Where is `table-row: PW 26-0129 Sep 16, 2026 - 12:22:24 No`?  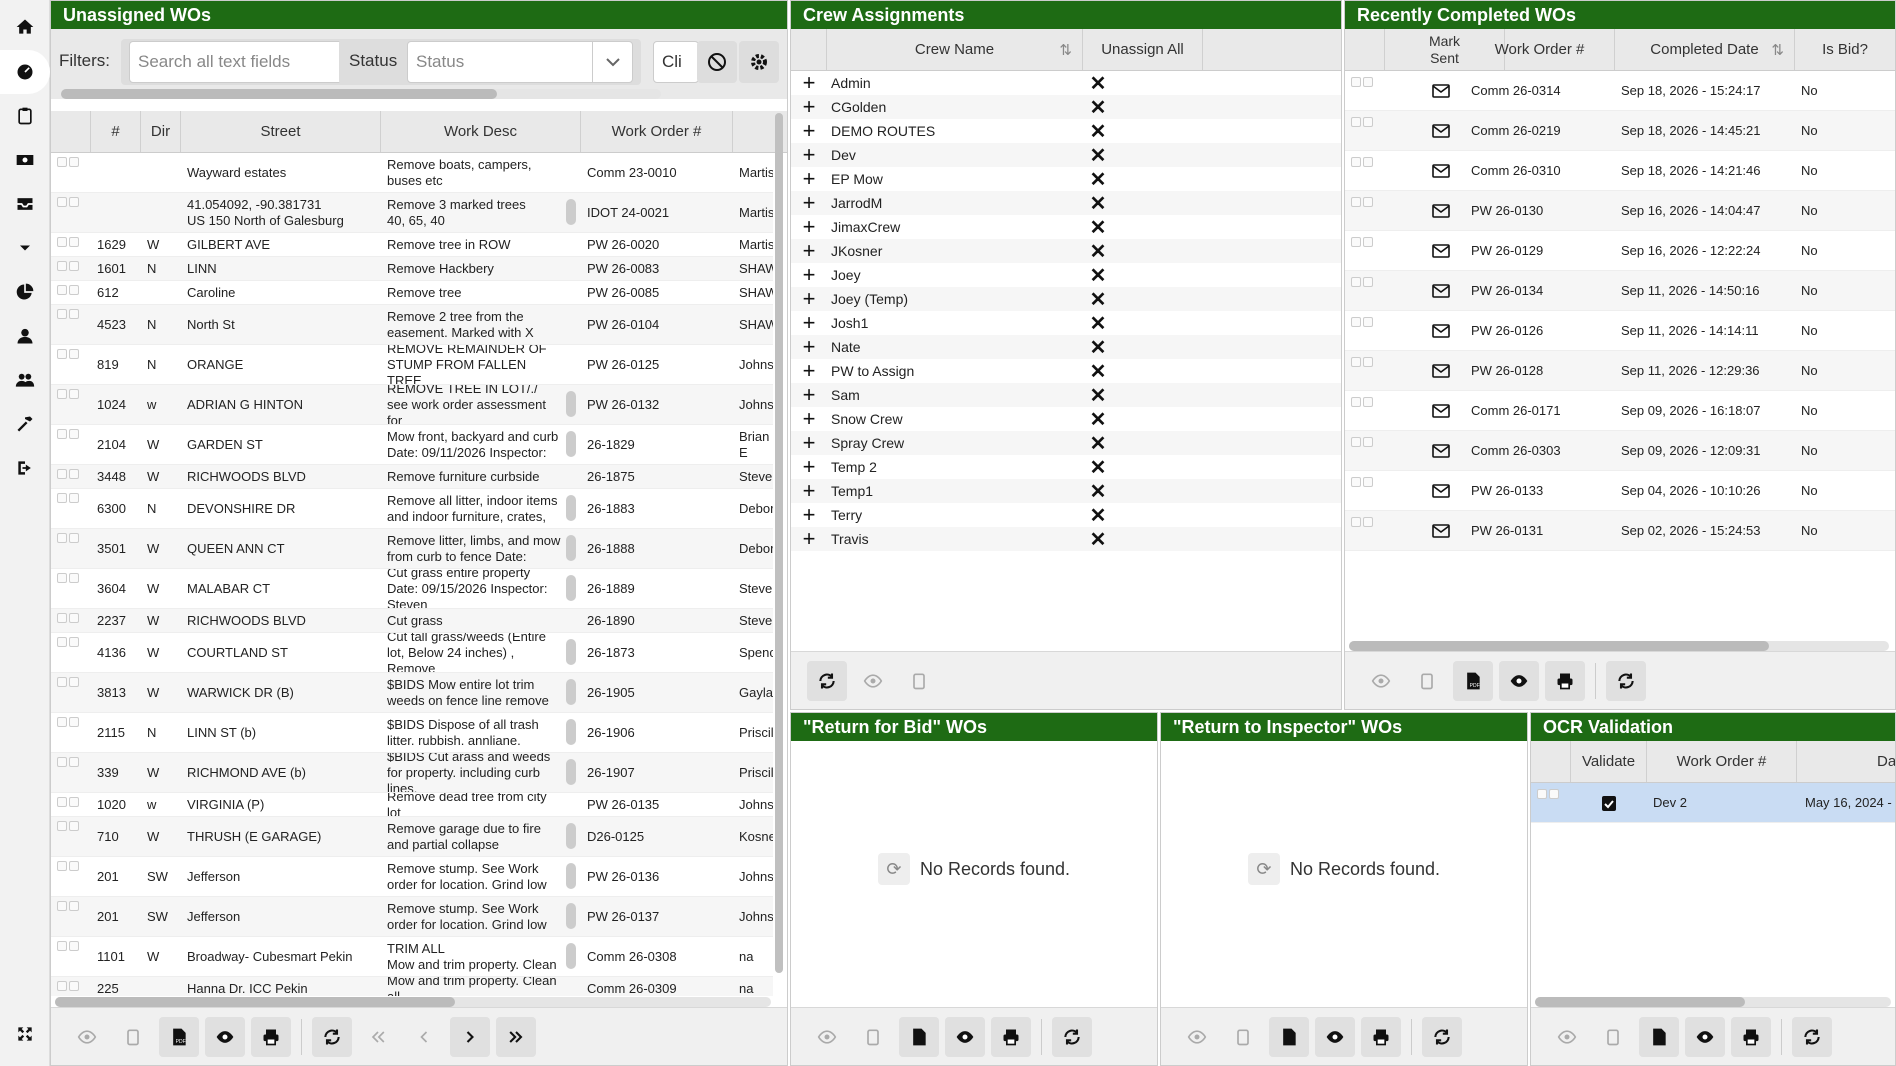 table-row: PW 26-0129 Sep 16, 2026 - 12:22:24 No is located at coordinates (1620, 251).